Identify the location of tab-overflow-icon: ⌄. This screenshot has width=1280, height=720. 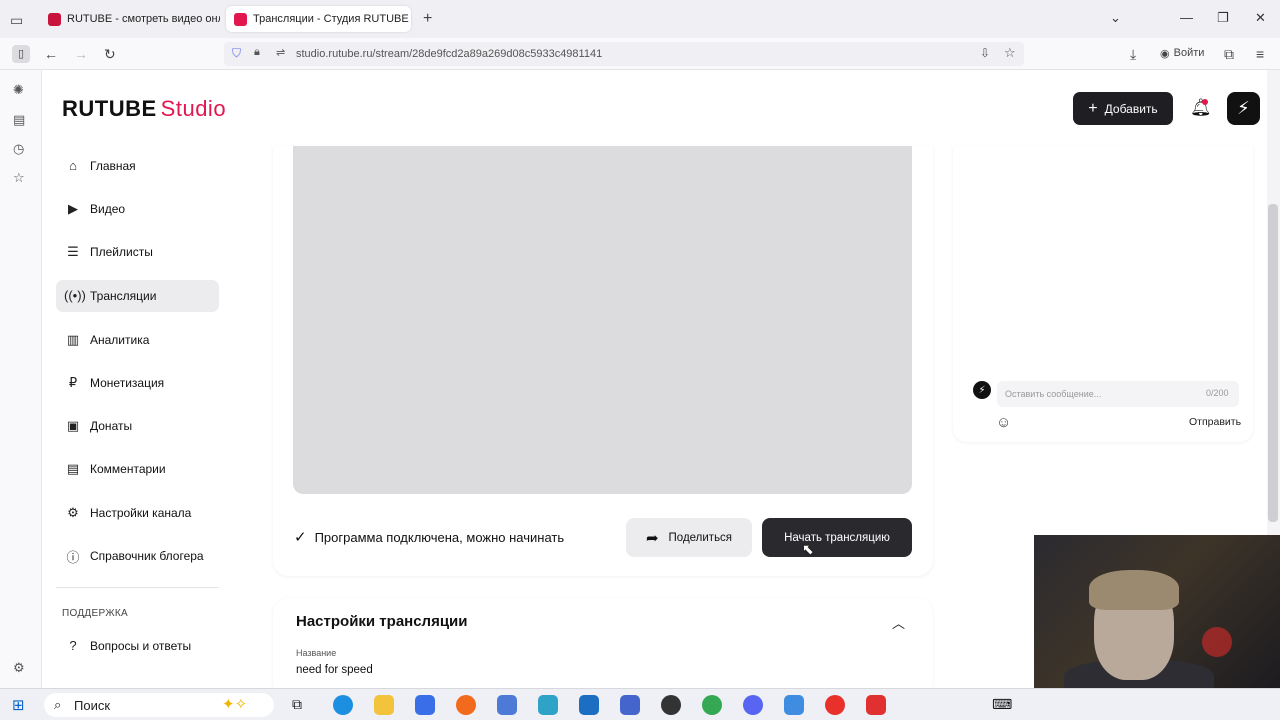
(1115, 18).